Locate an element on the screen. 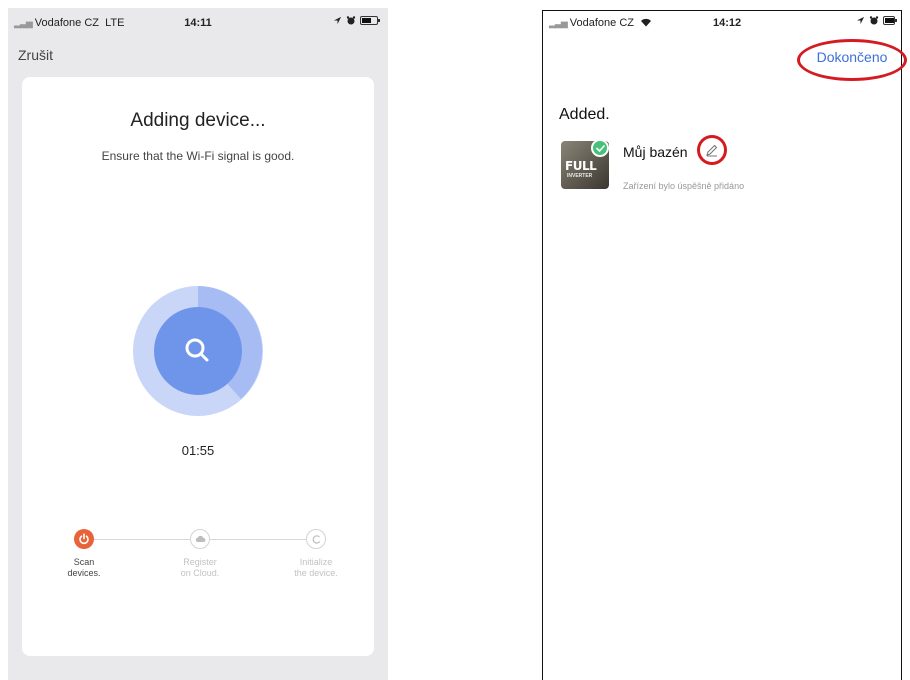 The height and width of the screenshot is (680, 910). thumbnail-sub: INVERTER is located at coordinates (580, 176).